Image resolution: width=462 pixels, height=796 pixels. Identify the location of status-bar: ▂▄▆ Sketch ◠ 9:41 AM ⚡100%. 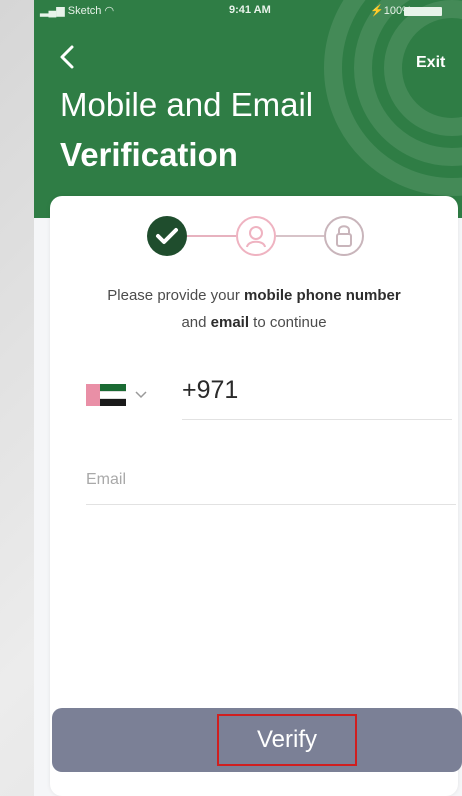
(248, 13).